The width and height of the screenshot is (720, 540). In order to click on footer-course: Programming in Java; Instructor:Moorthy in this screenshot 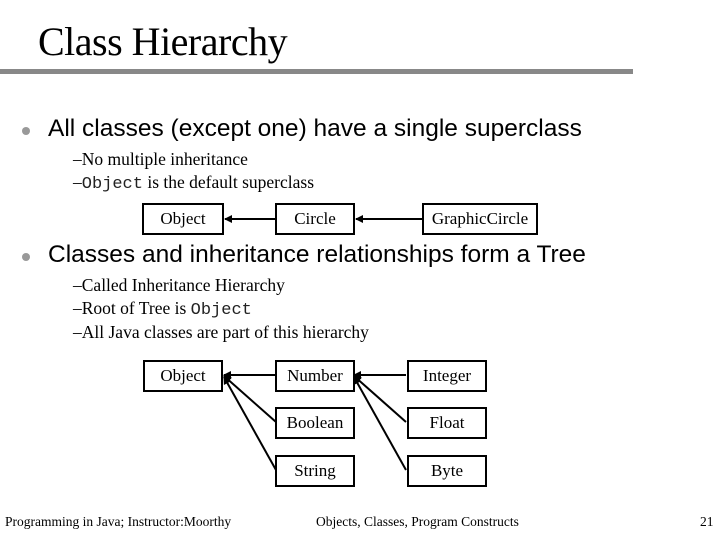, I will do `click(118, 521)`.